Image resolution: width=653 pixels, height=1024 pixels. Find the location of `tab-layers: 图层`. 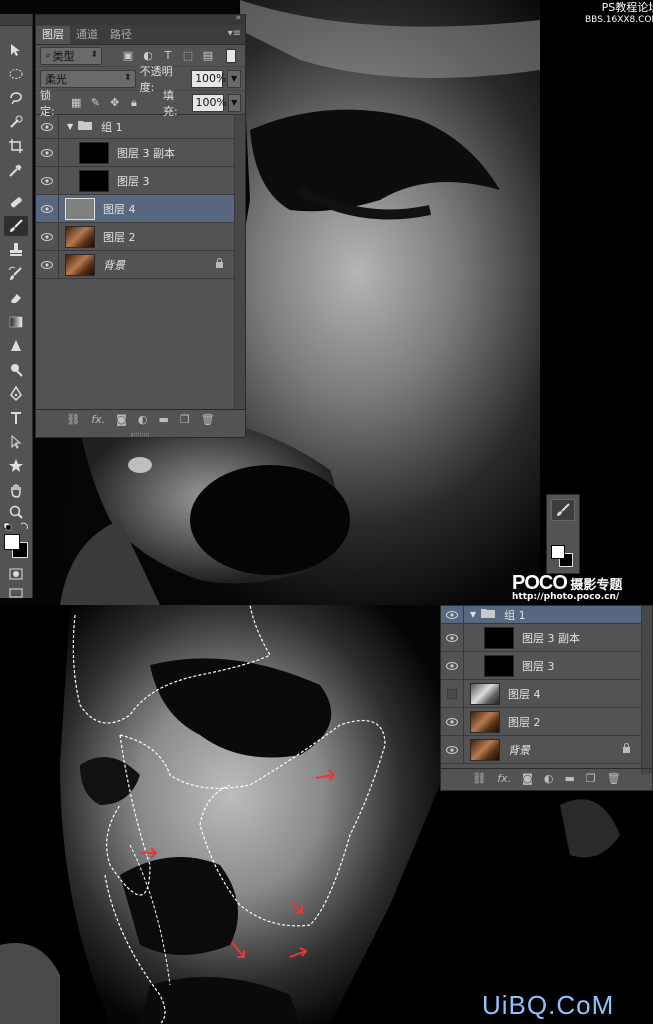

tab-layers: 图层 is located at coordinates (53, 35).